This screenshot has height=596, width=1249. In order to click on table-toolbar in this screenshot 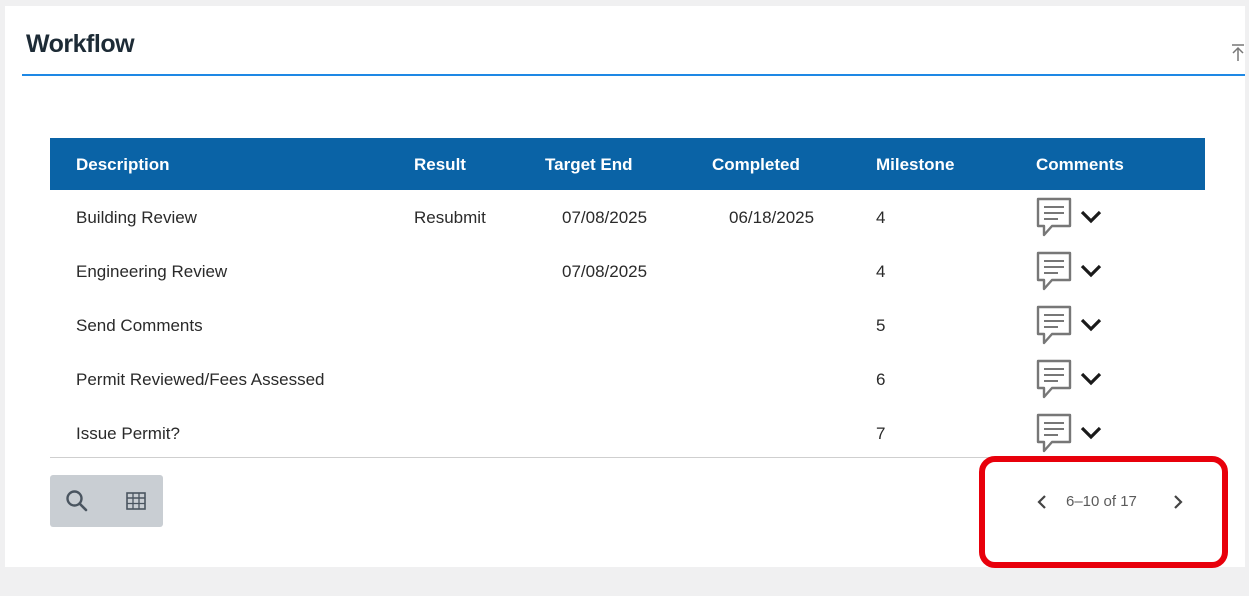, I will do `click(106, 501)`.